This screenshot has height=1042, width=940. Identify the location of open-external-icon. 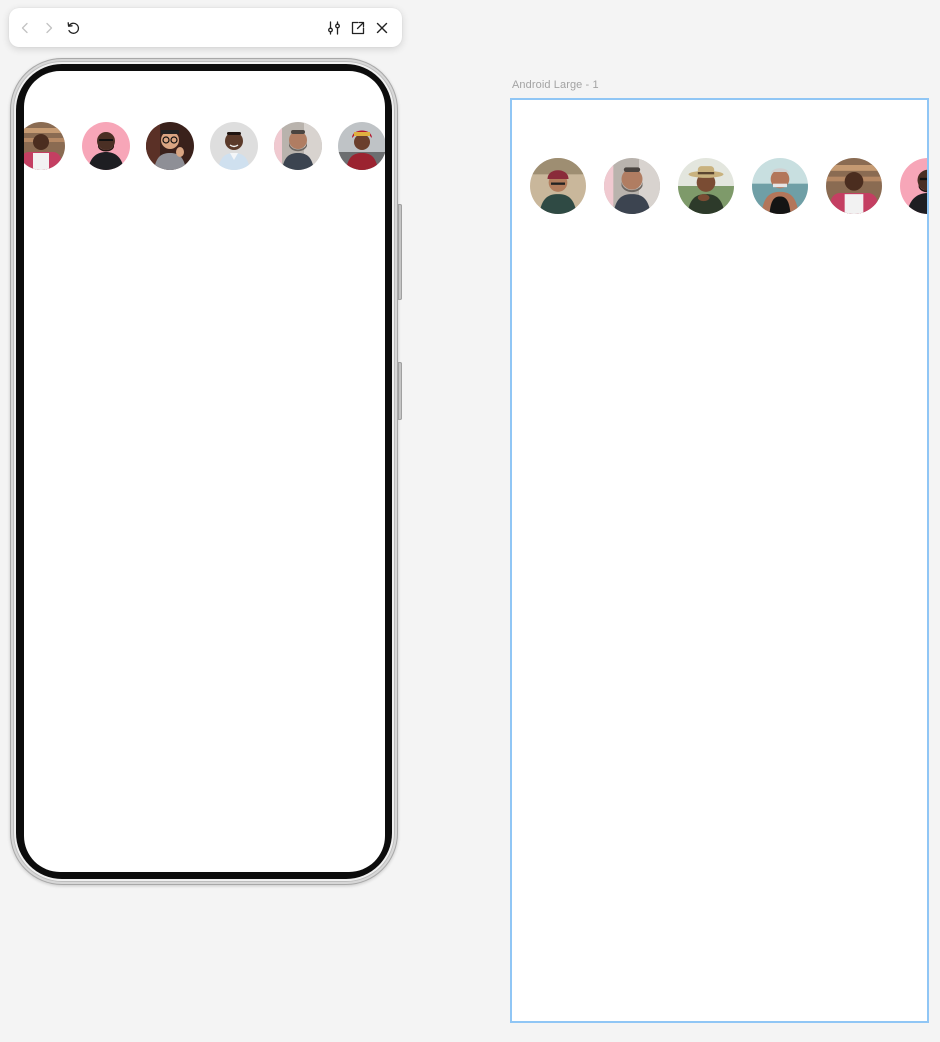
(358, 28).